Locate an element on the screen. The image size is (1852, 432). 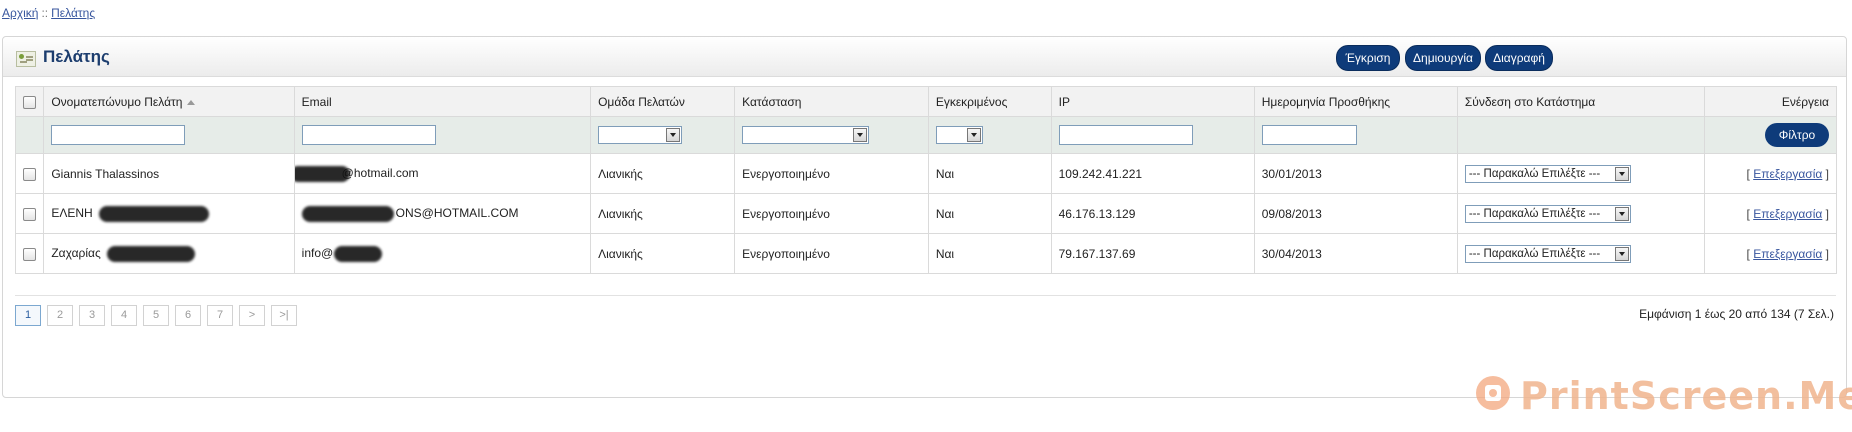
column-header-name-label: Ονοματεπώνυμο Πελάτη is located at coordinates (116, 102).